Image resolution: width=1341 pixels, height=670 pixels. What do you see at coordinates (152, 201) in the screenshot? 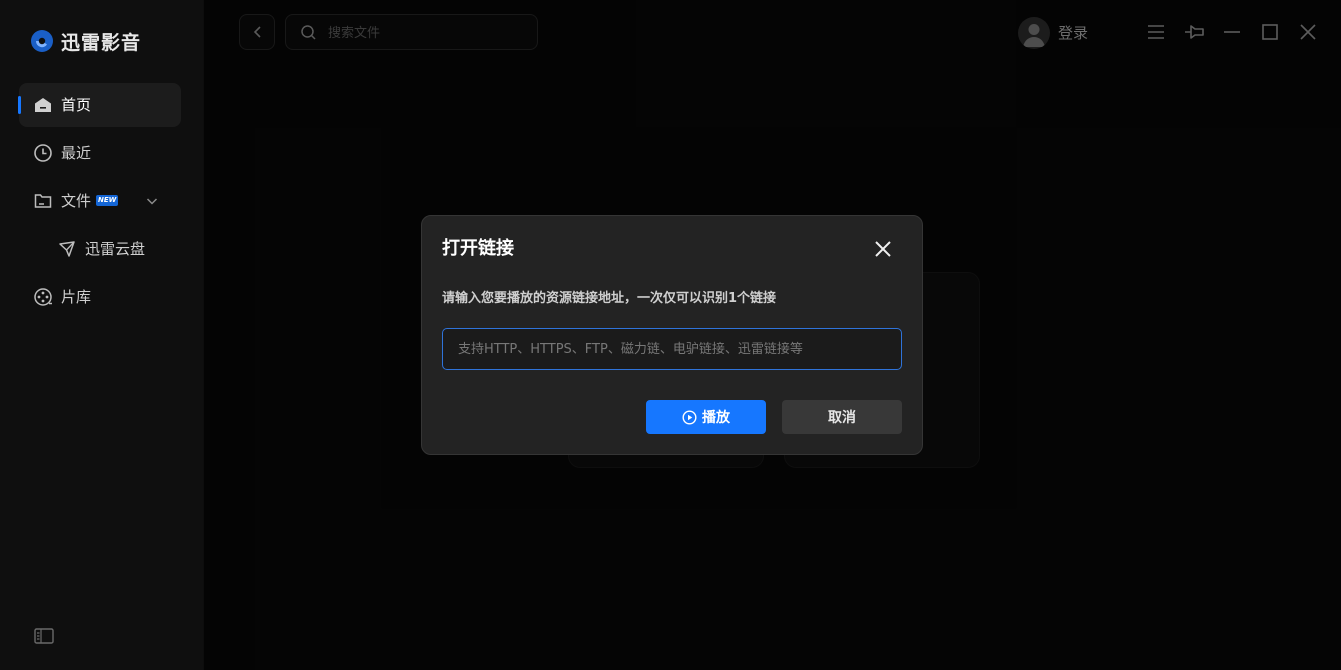
I see `chevron-down-icon` at bounding box center [152, 201].